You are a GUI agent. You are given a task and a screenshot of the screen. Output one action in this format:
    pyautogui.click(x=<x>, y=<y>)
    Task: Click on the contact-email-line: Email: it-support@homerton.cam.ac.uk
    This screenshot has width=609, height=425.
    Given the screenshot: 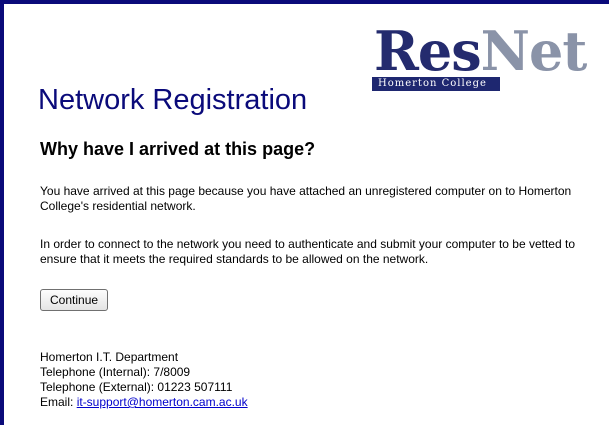 What is the action you would take?
    pyautogui.click(x=144, y=402)
    